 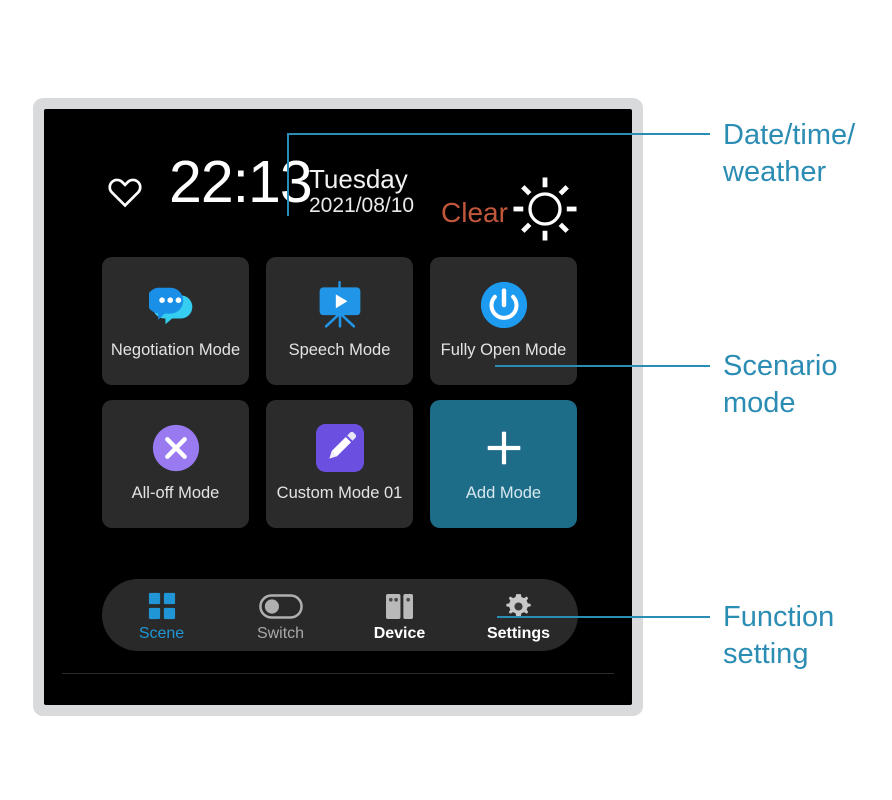 What do you see at coordinates (503, 448) in the screenshot?
I see `plus-icon` at bounding box center [503, 448].